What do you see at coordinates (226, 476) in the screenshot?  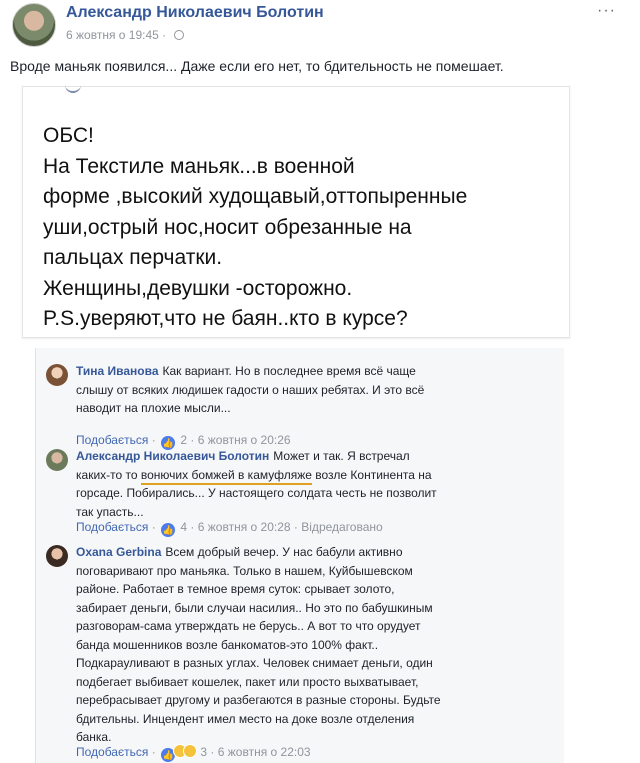 I see `underlined-phrase: вонючих бомжей в камуфляже` at bounding box center [226, 476].